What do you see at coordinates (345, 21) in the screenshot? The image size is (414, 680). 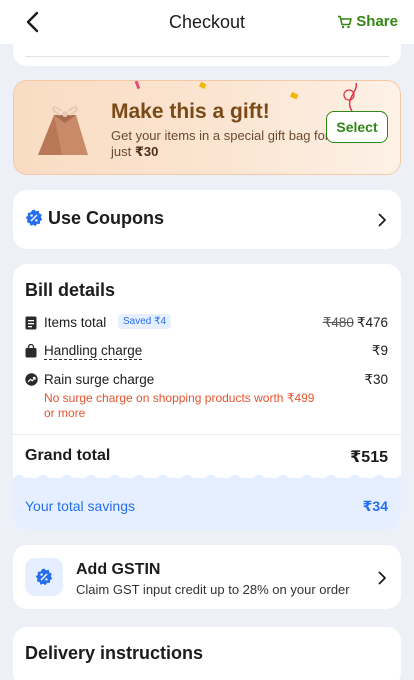 I see `cart-icon` at bounding box center [345, 21].